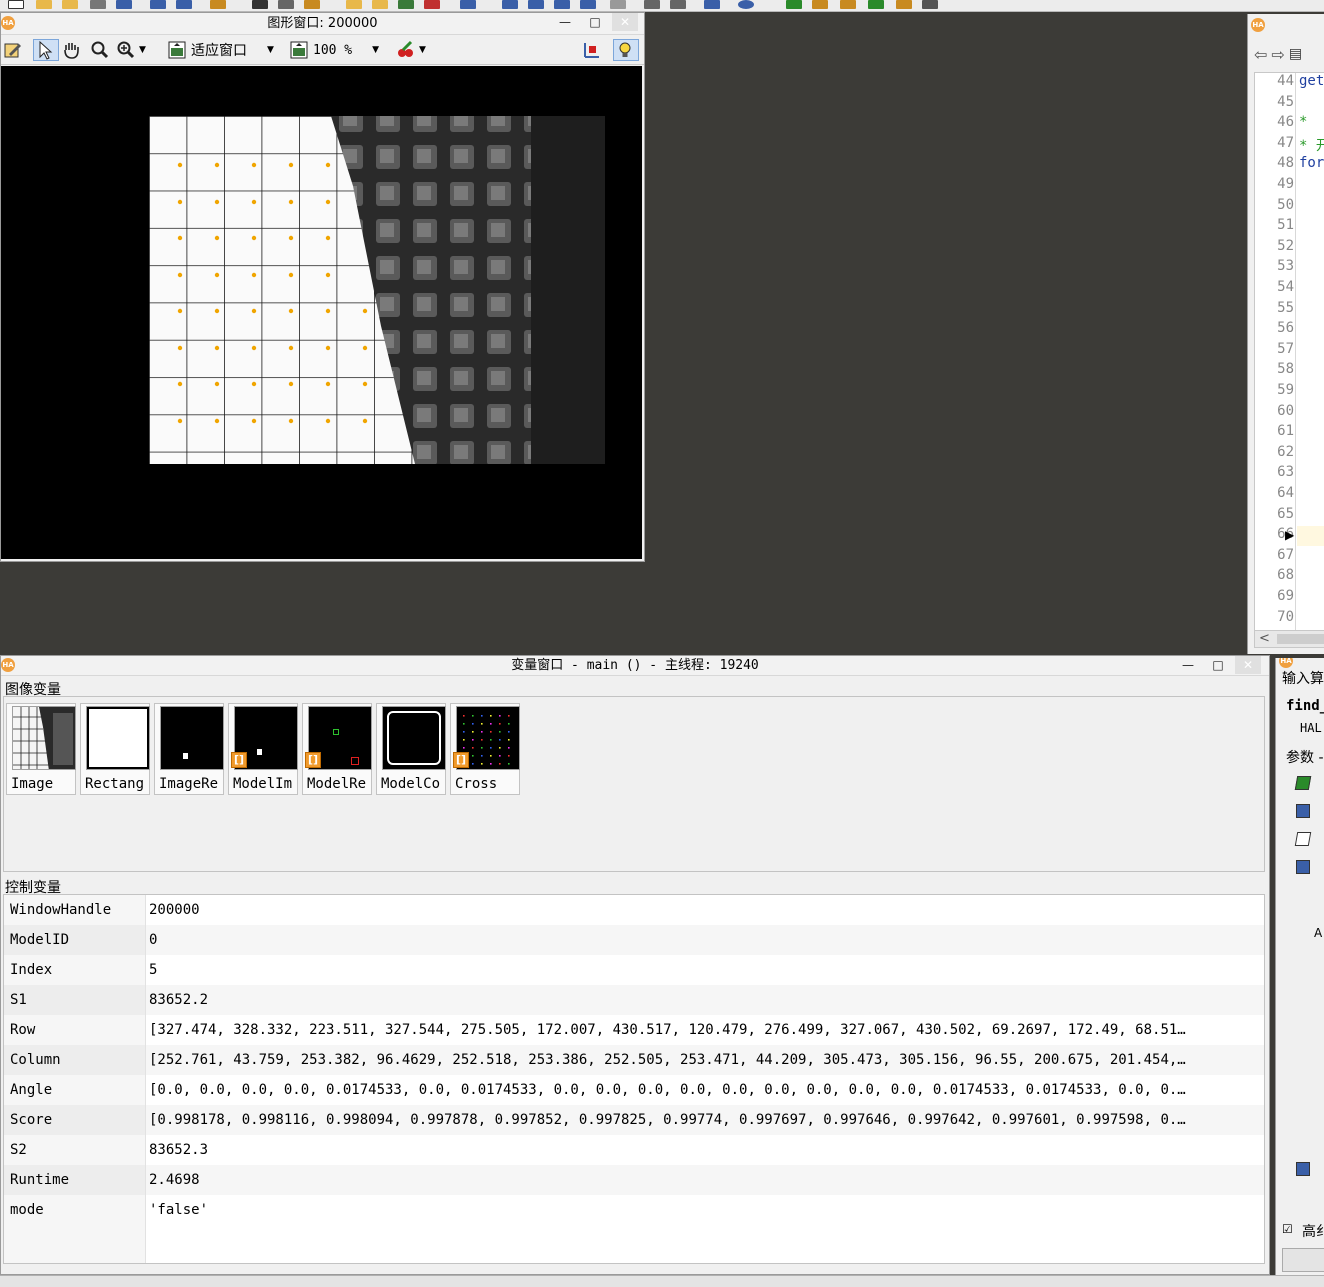 The image size is (1324, 1287). What do you see at coordinates (220, 50) in the screenshot?
I see `fit-window-button: 适应窗口 ▼` at bounding box center [220, 50].